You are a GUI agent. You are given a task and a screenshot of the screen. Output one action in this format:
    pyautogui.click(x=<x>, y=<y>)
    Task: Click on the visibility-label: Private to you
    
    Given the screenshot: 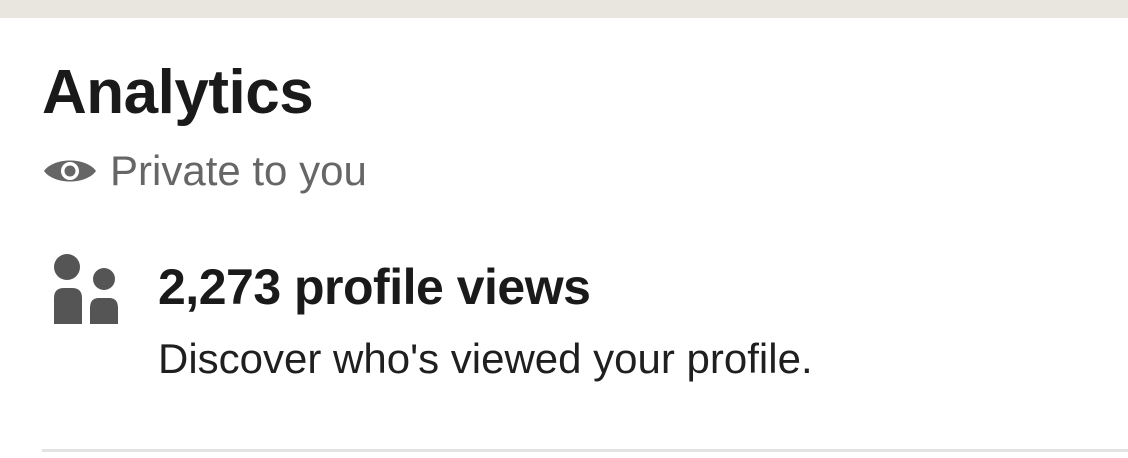 What is the action you would take?
    pyautogui.click(x=238, y=170)
    